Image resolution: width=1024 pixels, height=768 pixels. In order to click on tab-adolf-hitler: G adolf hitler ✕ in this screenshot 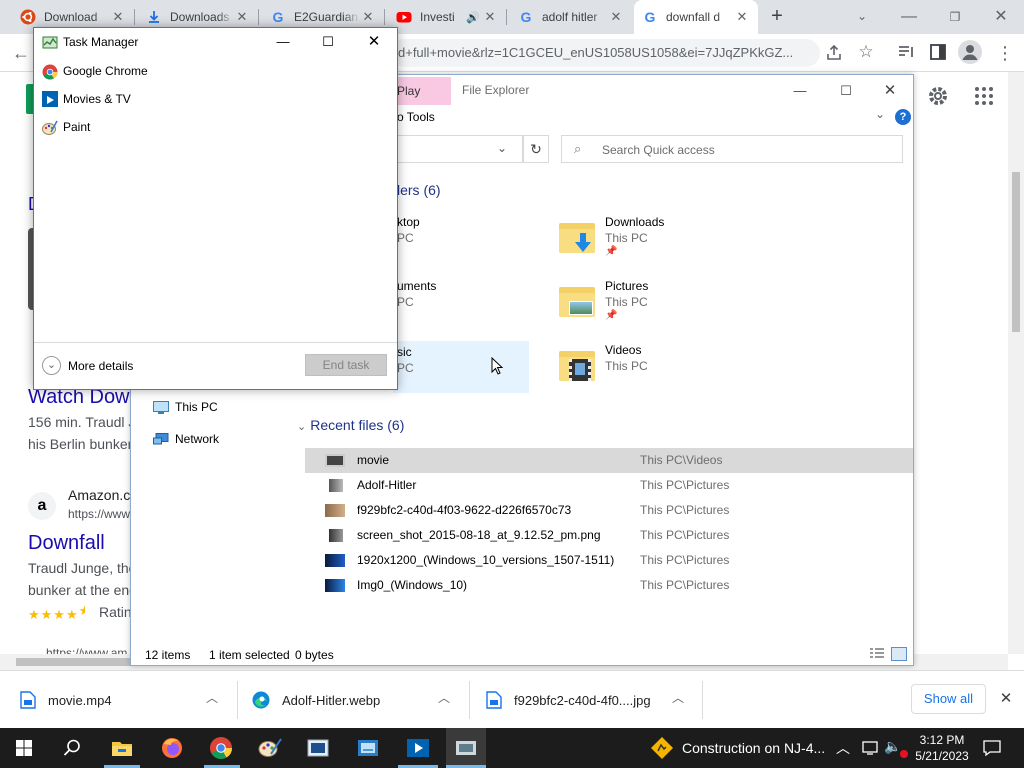, I will do `click(571, 17)`.